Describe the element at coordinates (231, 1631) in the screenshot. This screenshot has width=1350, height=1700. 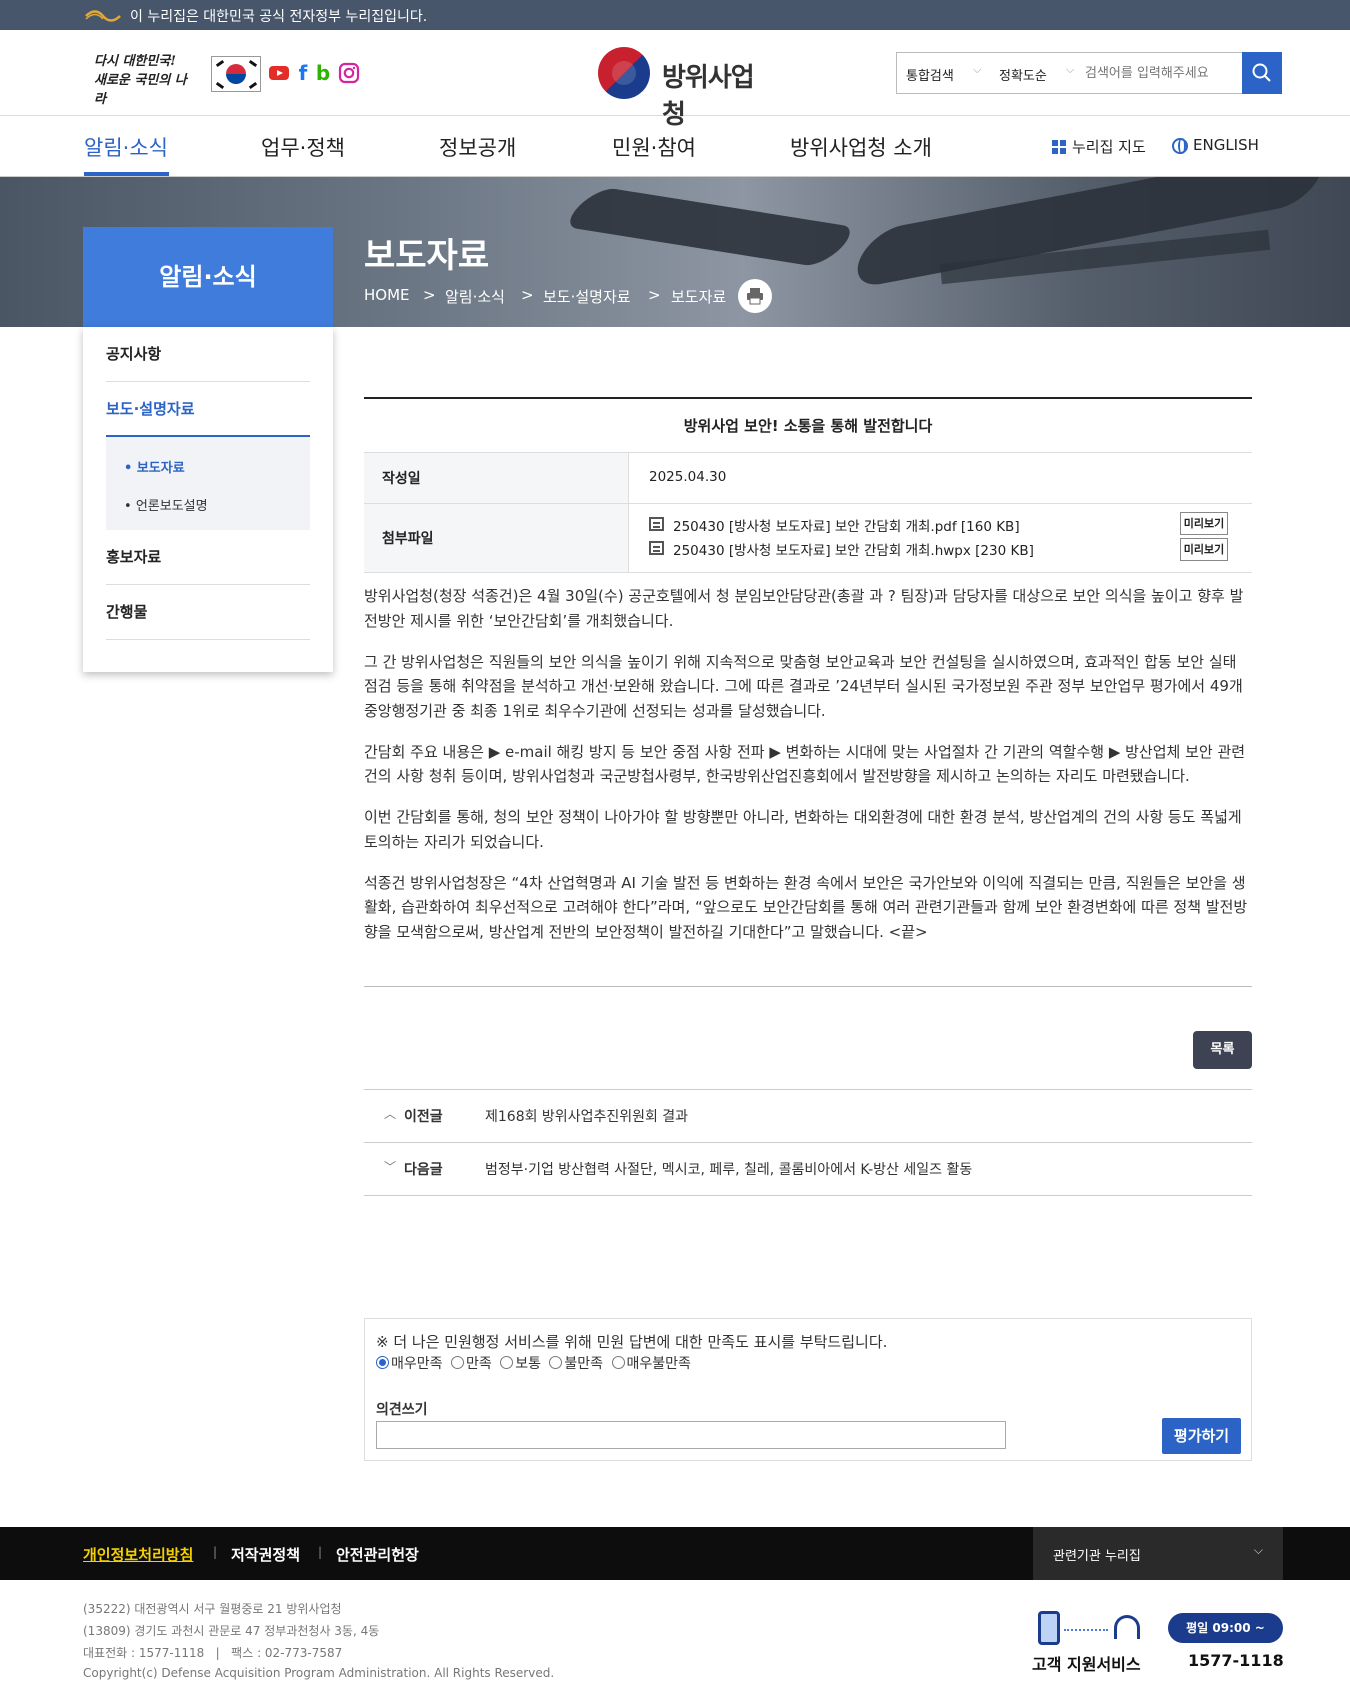
I see `footer-address-2: (13809) 경기도 과천시 관문로 47 정부과천청사 3동, 4동` at that location.